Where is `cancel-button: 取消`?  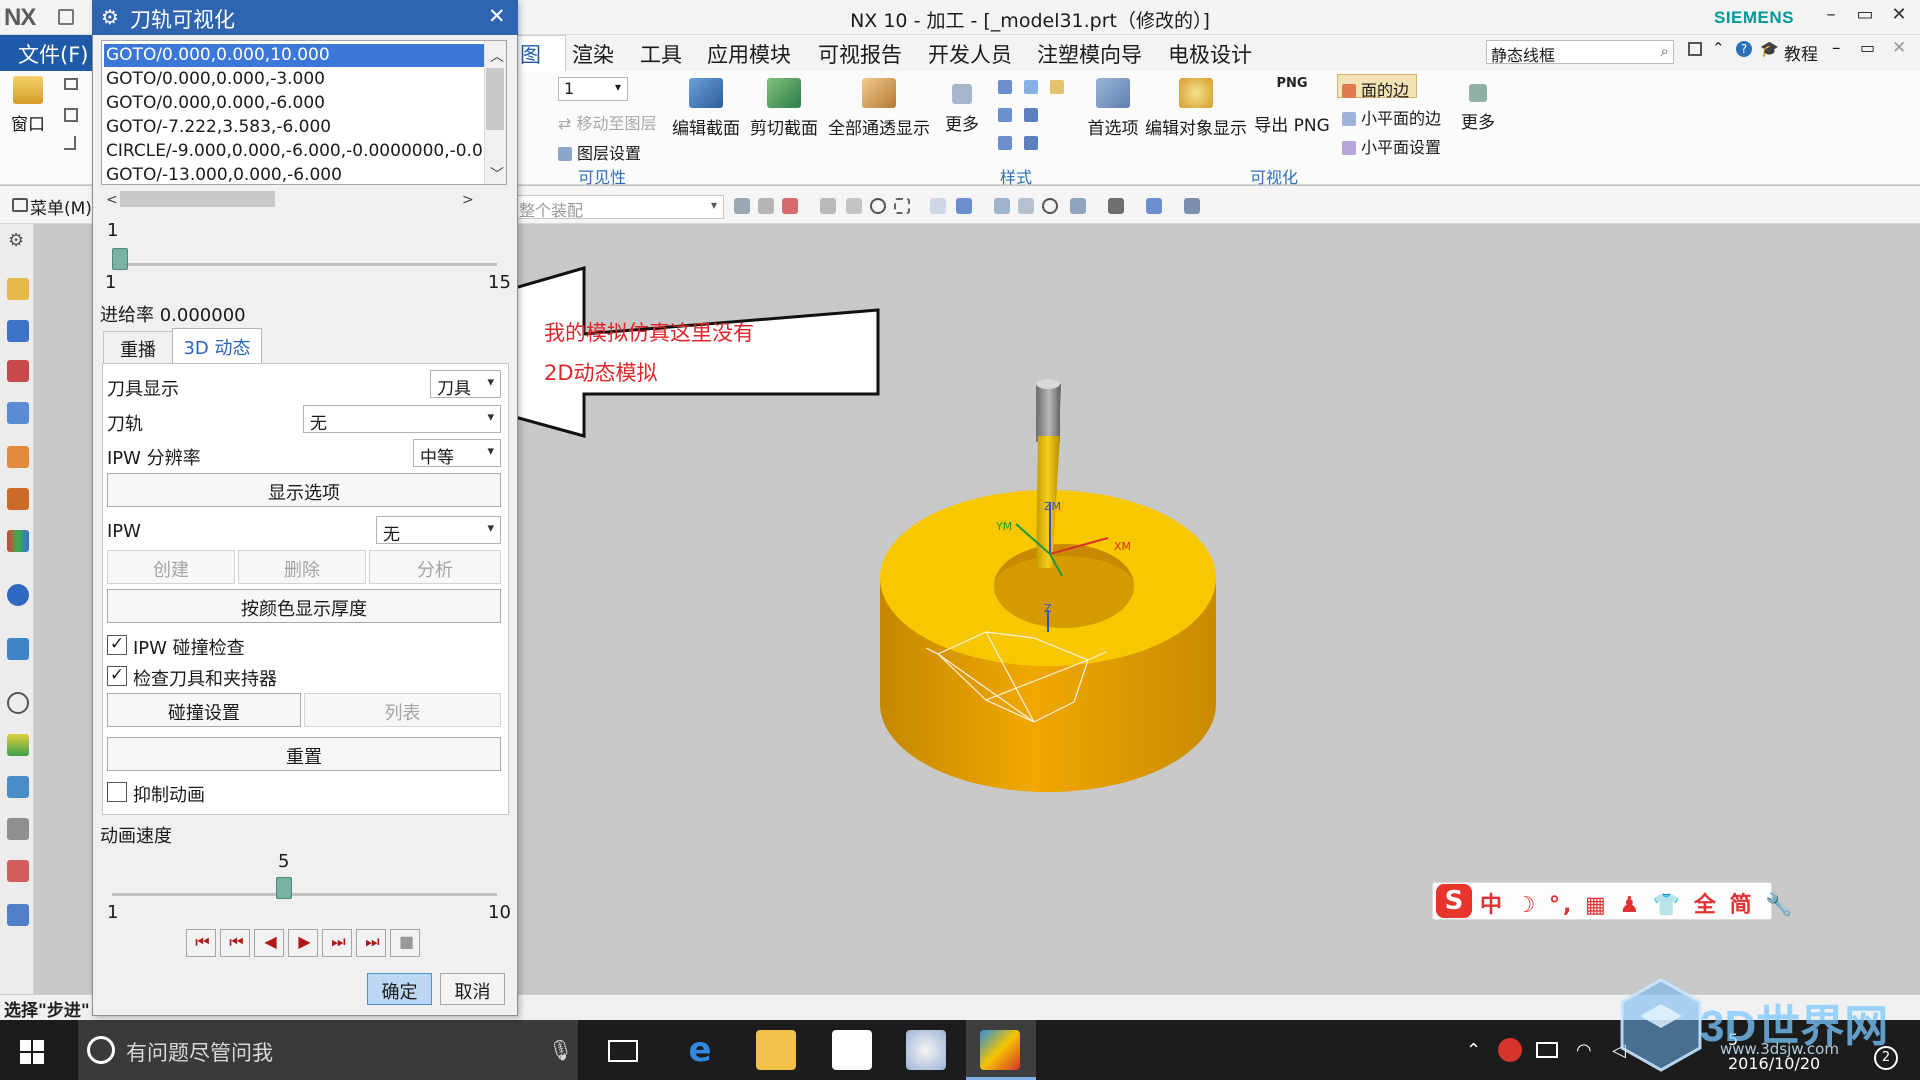 cancel-button: 取消 is located at coordinates (472, 989).